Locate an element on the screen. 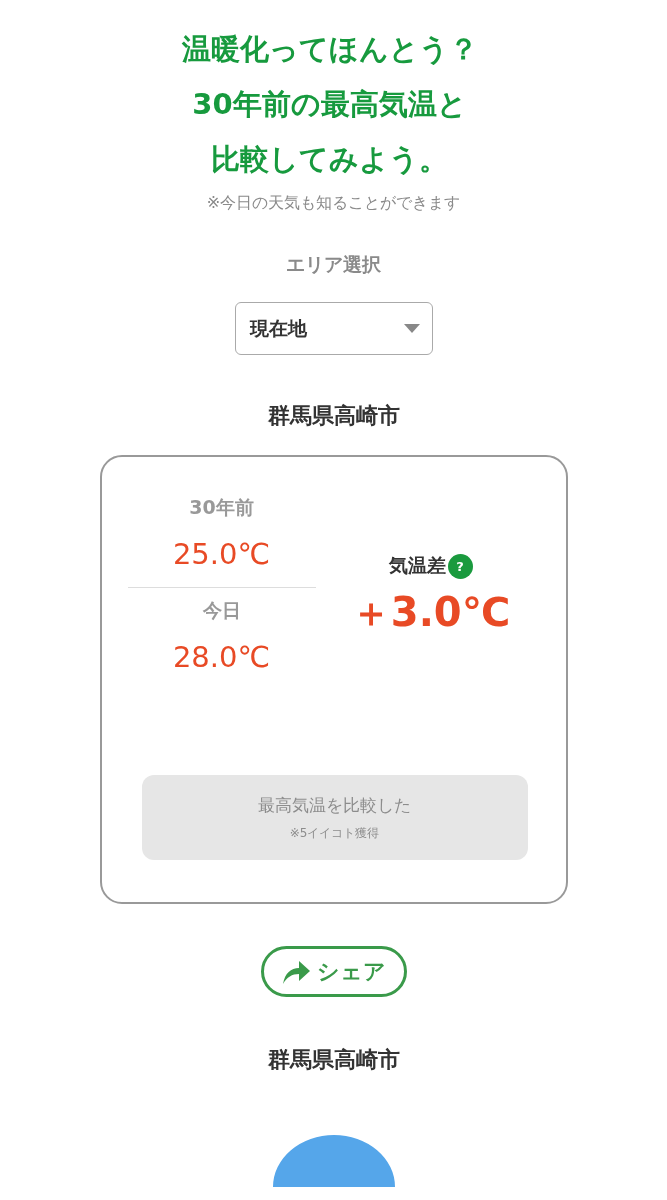  share-button: シェア is located at coordinates (333, 971).